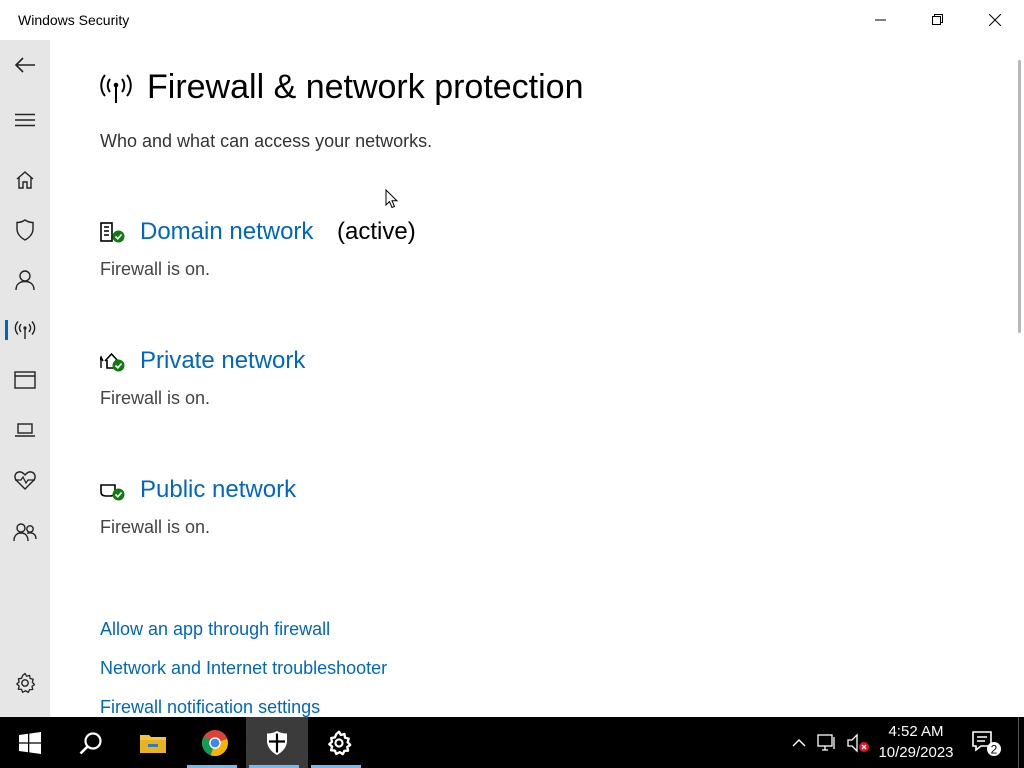  I want to click on private-network-status: Firewall is on., so click(155, 398).